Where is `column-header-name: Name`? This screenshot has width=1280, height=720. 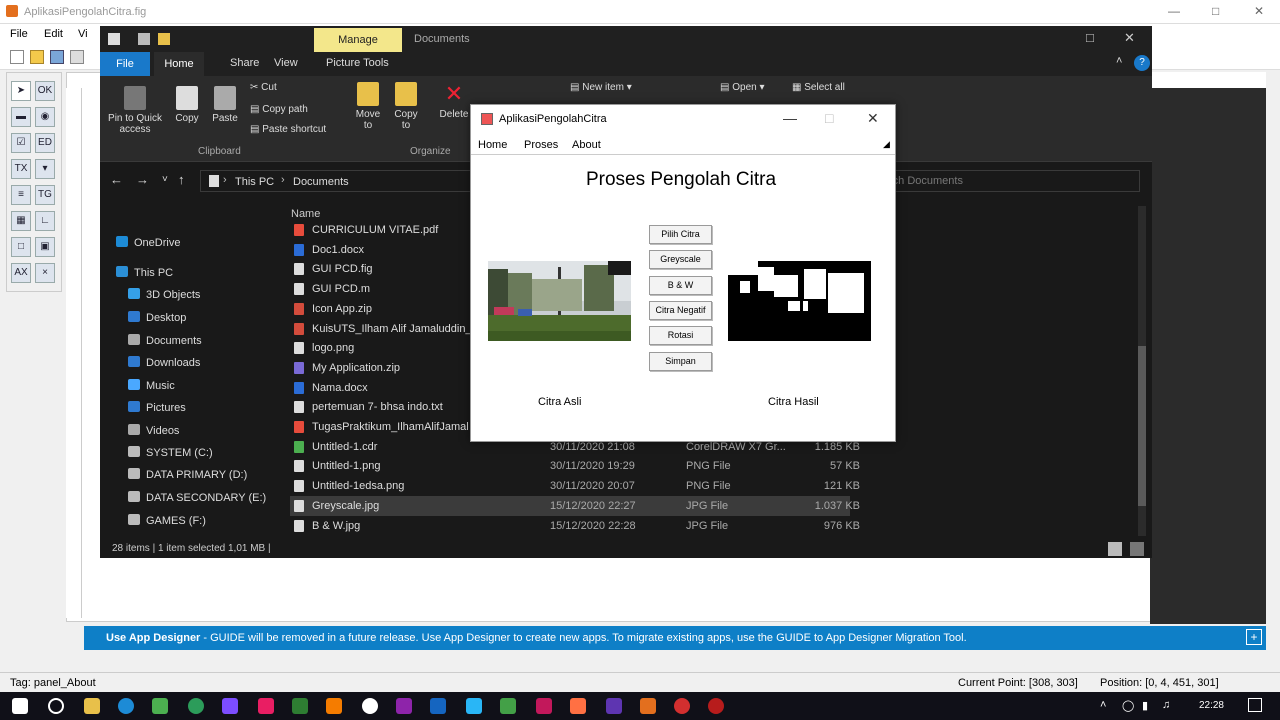 column-header-name: Name is located at coordinates (305, 214).